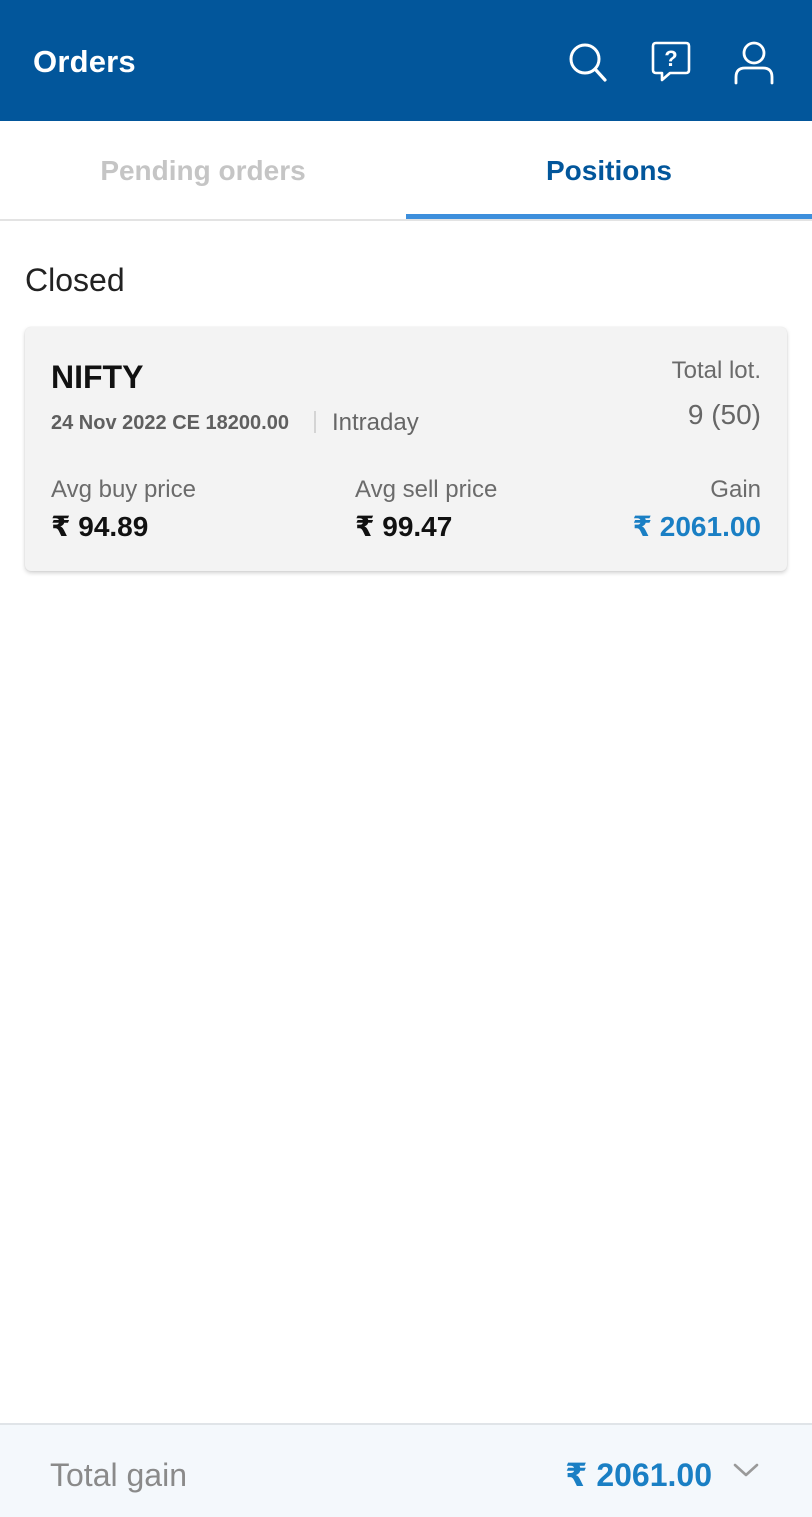  I want to click on gain-value: ₹ 2061.00, so click(696, 526).